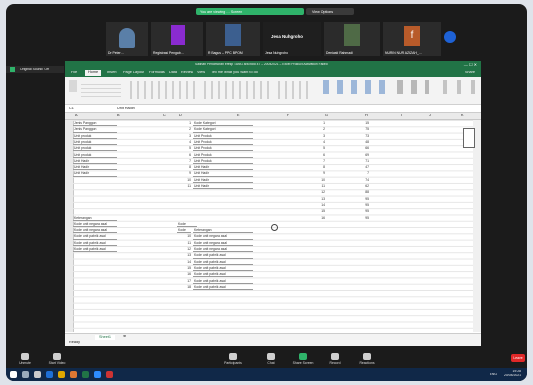  I want to click on add-sheet-icon: ⊕, so click(124, 337).